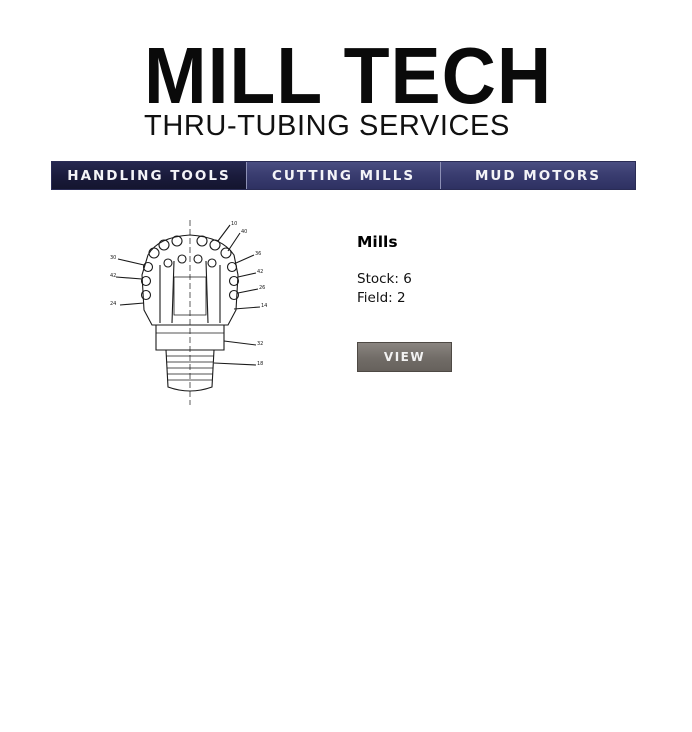 The height and width of the screenshot is (732, 692). What do you see at coordinates (327, 126) in the screenshot?
I see `logo-subtitle: THRU-TUBING SERVICES` at bounding box center [327, 126].